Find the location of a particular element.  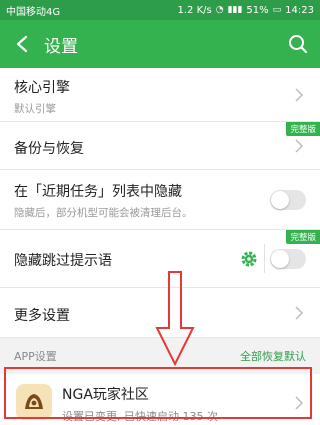

back-button is located at coordinates (22, 44).